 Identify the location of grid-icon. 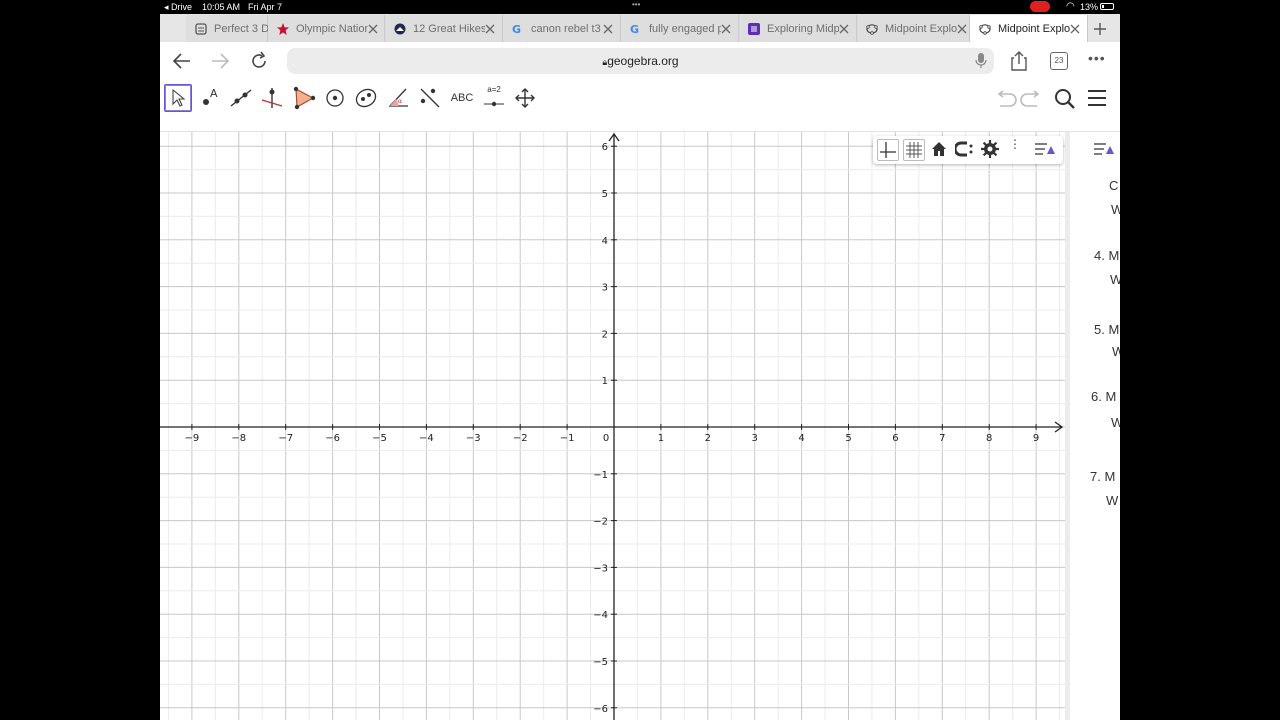
(914, 150).